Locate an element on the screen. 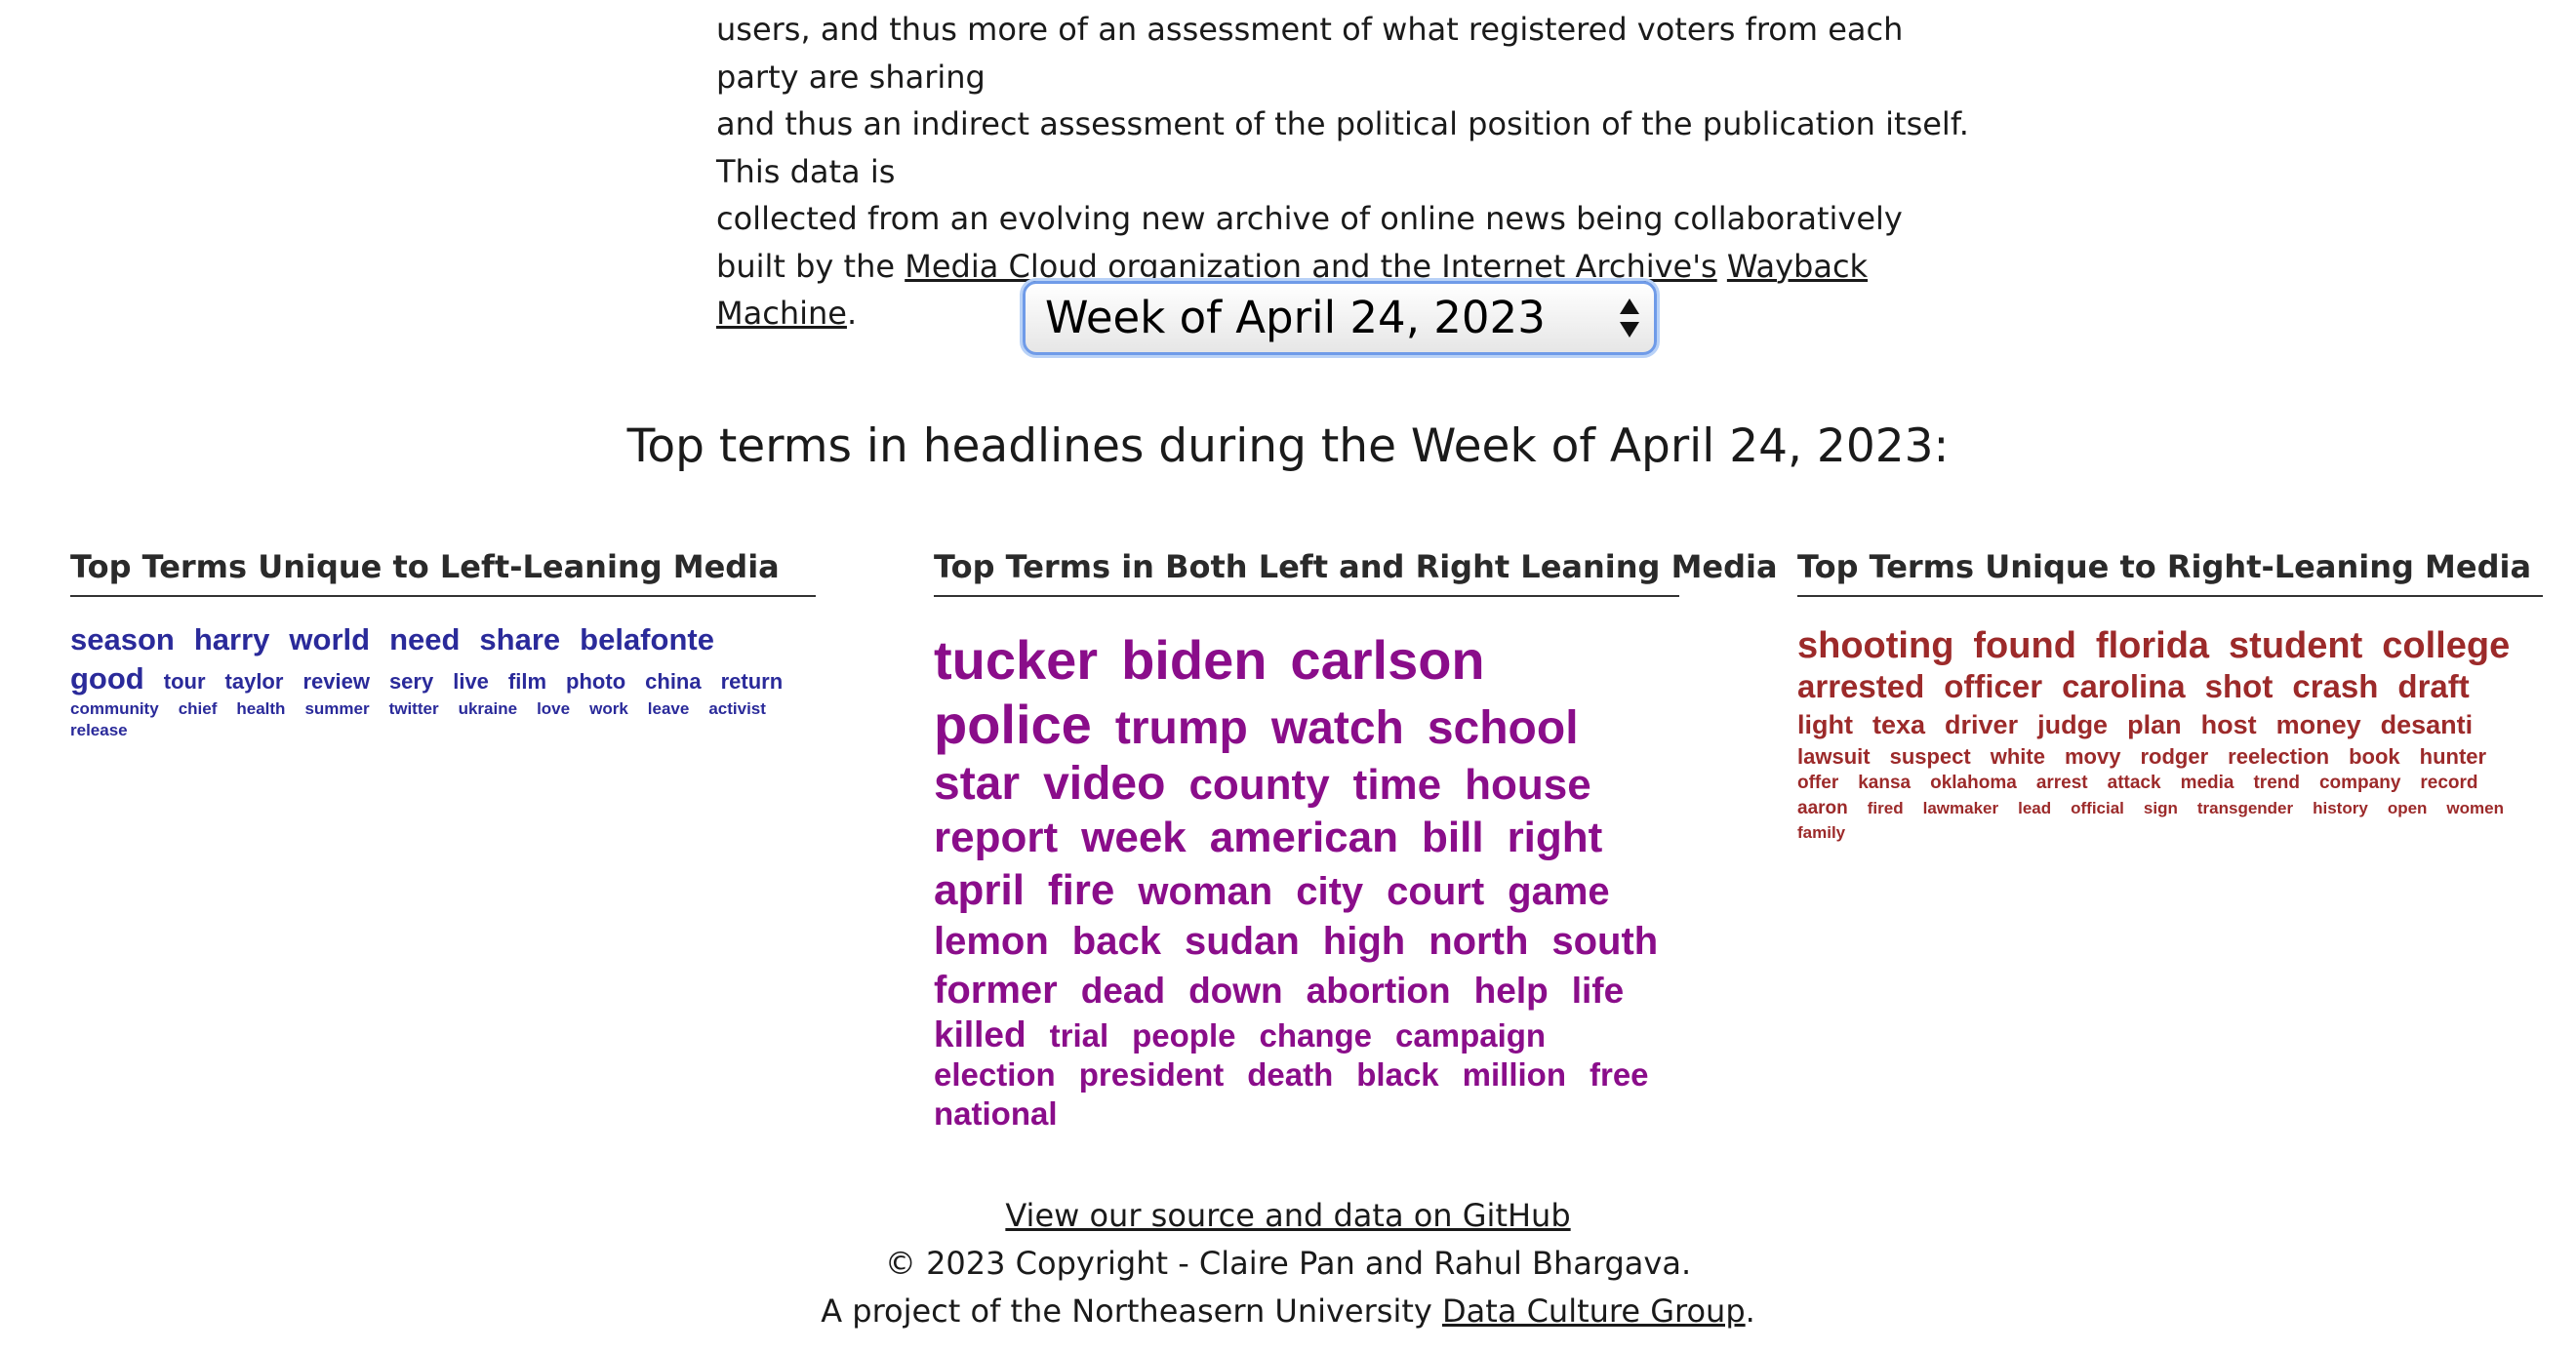  term-right: right is located at coordinates (1555, 837).